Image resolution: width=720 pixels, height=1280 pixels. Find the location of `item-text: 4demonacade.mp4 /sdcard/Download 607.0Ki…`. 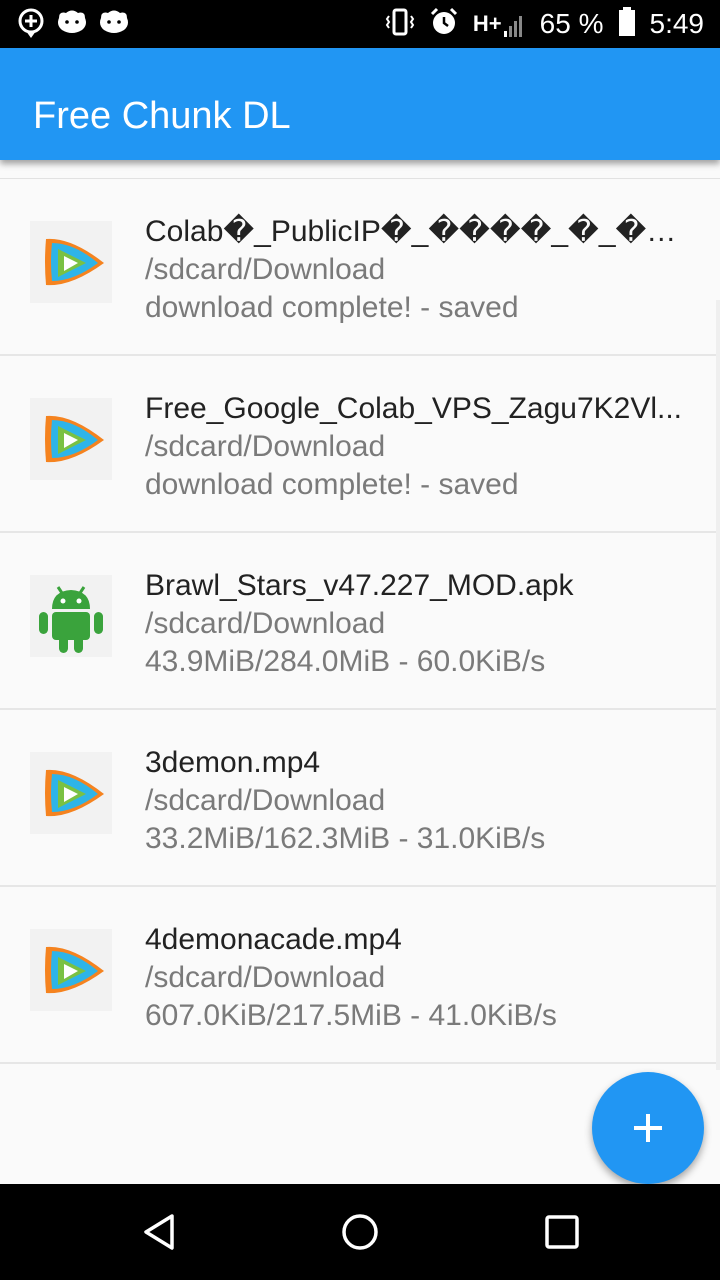

item-text: 4demonacade.mp4 /sdcard/Download 607.0Ki… is located at coordinates (417, 978).